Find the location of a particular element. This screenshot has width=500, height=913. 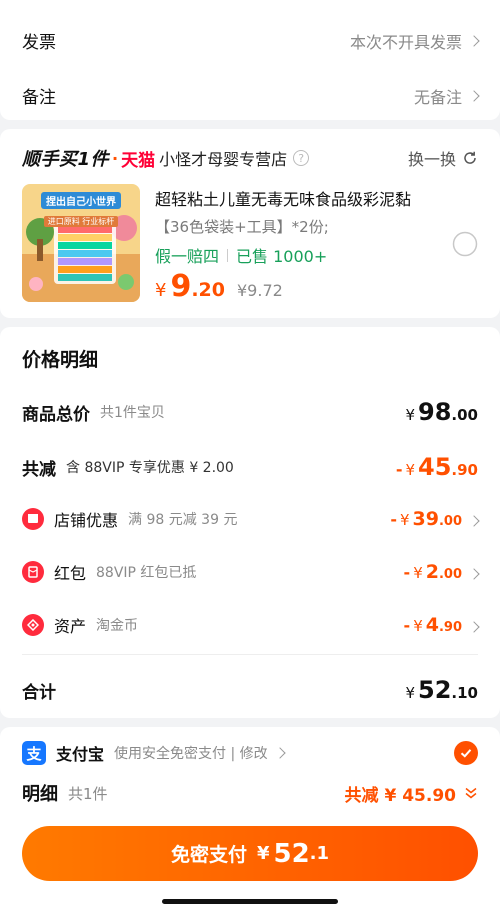

shop-discount-rule: 满 98 元减 39 元 is located at coordinates (183, 520).